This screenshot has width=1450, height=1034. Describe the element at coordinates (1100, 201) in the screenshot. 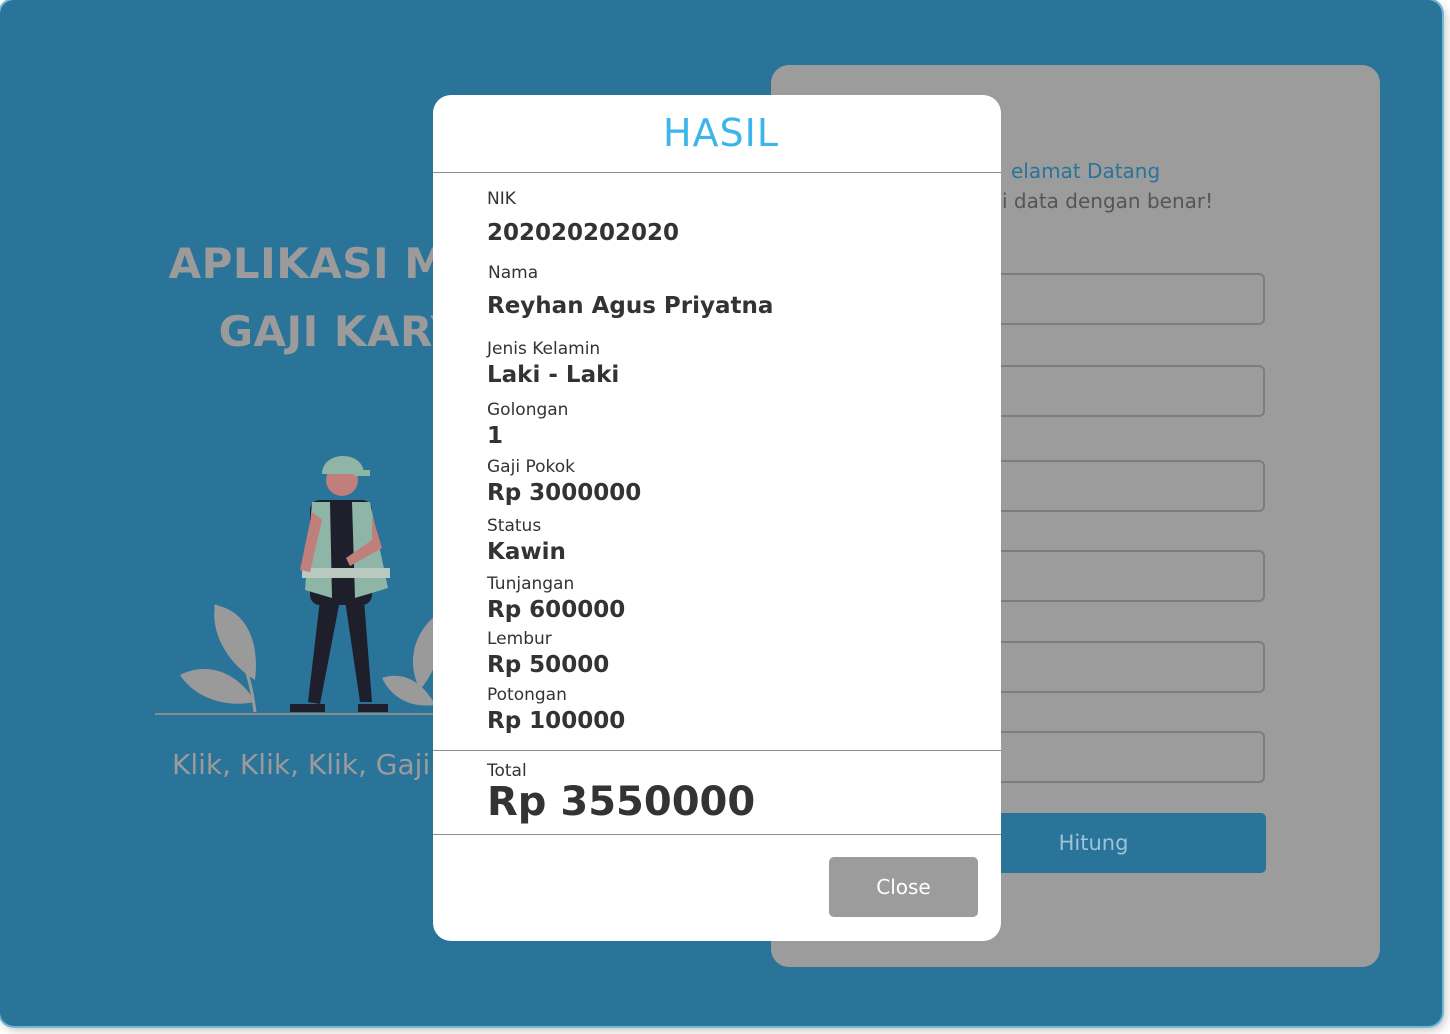

I see `form-subtitle: isi data dengan benar!` at that location.